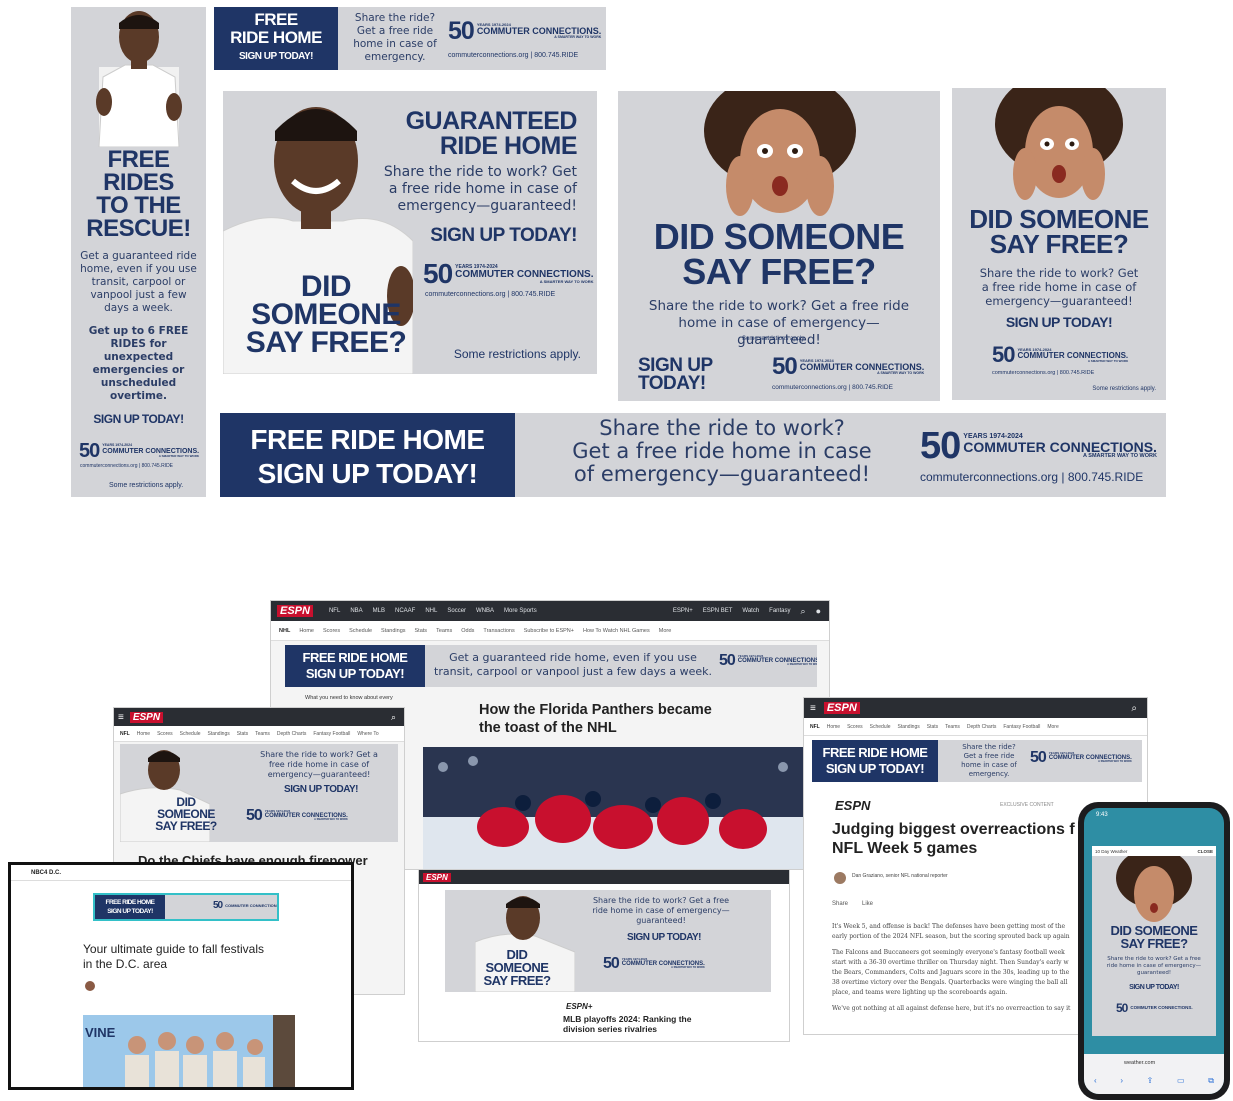  What do you see at coordinates (379, 611) in the screenshot?
I see `nav-item: MLB` at bounding box center [379, 611].